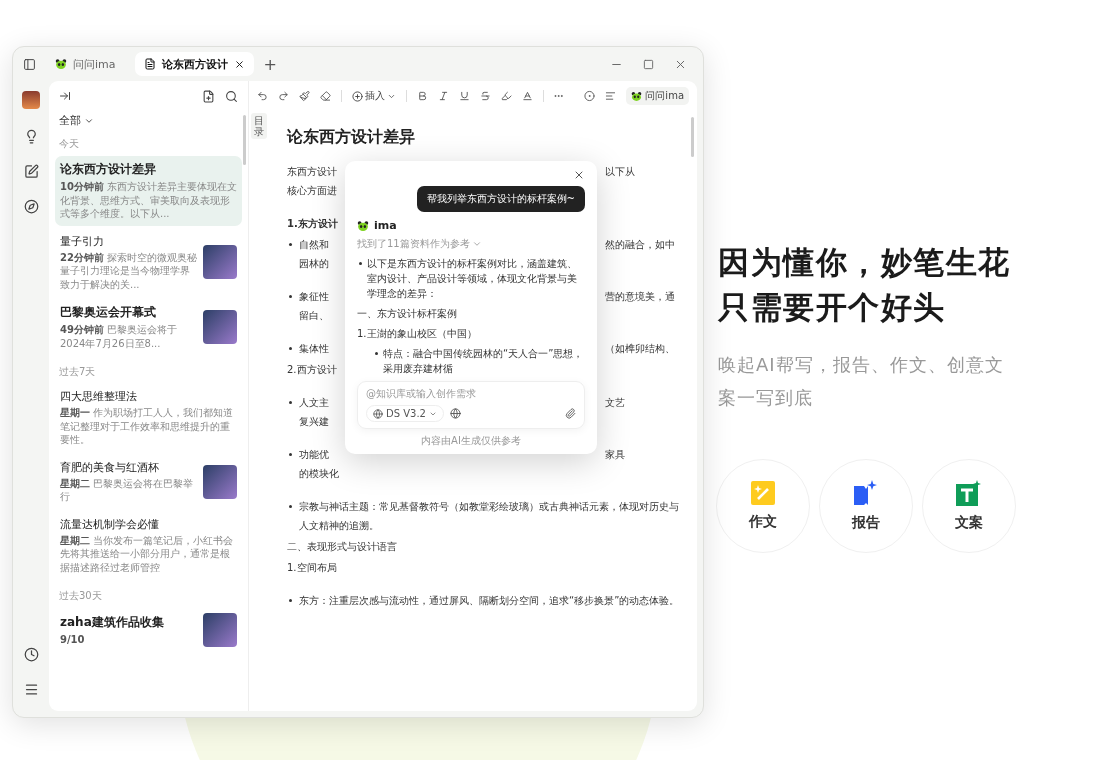  What do you see at coordinates (76, 120) in the screenshot?
I see `filter-dropdown: 全部` at bounding box center [76, 120].